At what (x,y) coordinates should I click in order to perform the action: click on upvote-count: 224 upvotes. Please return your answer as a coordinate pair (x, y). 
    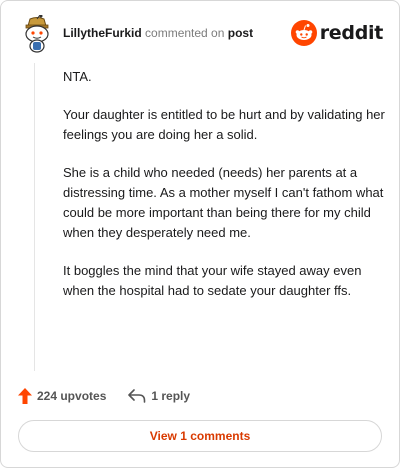
    Looking at the image, I should click on (72, 396).